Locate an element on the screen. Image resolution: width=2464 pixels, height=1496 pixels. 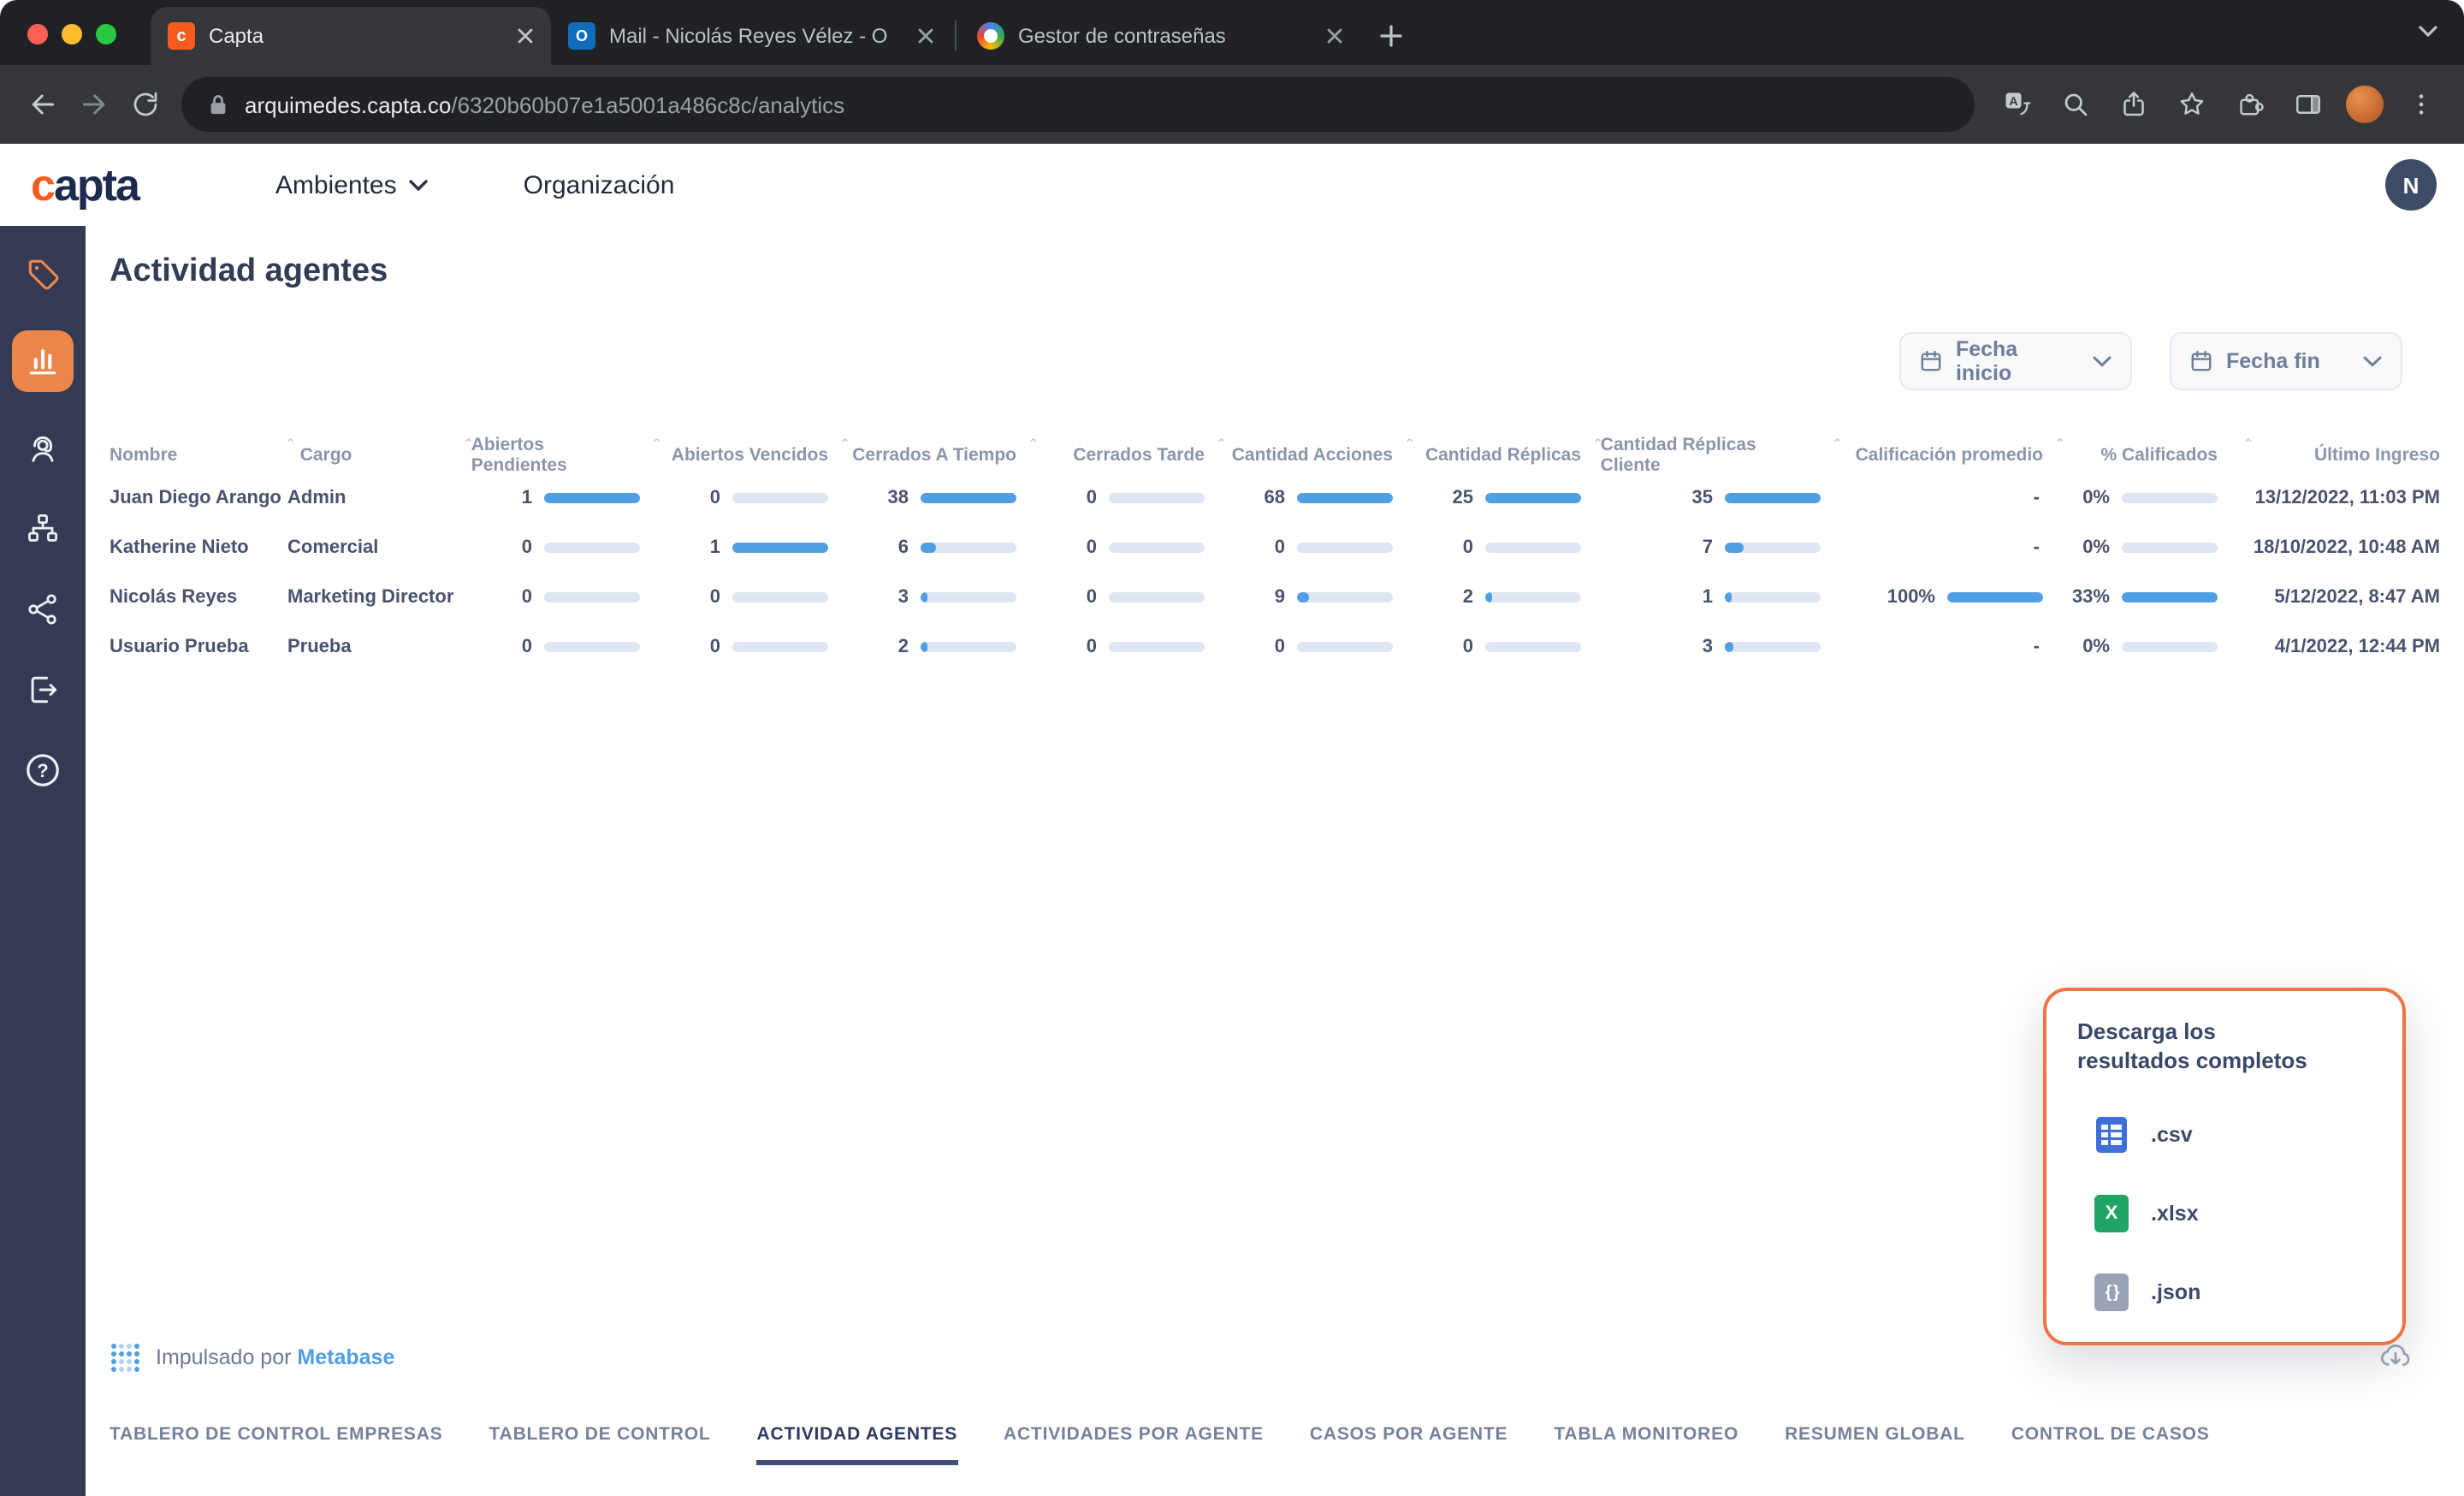
column-header: ˆ Cerrados A Tiempo is located at coordinates (936, 453).